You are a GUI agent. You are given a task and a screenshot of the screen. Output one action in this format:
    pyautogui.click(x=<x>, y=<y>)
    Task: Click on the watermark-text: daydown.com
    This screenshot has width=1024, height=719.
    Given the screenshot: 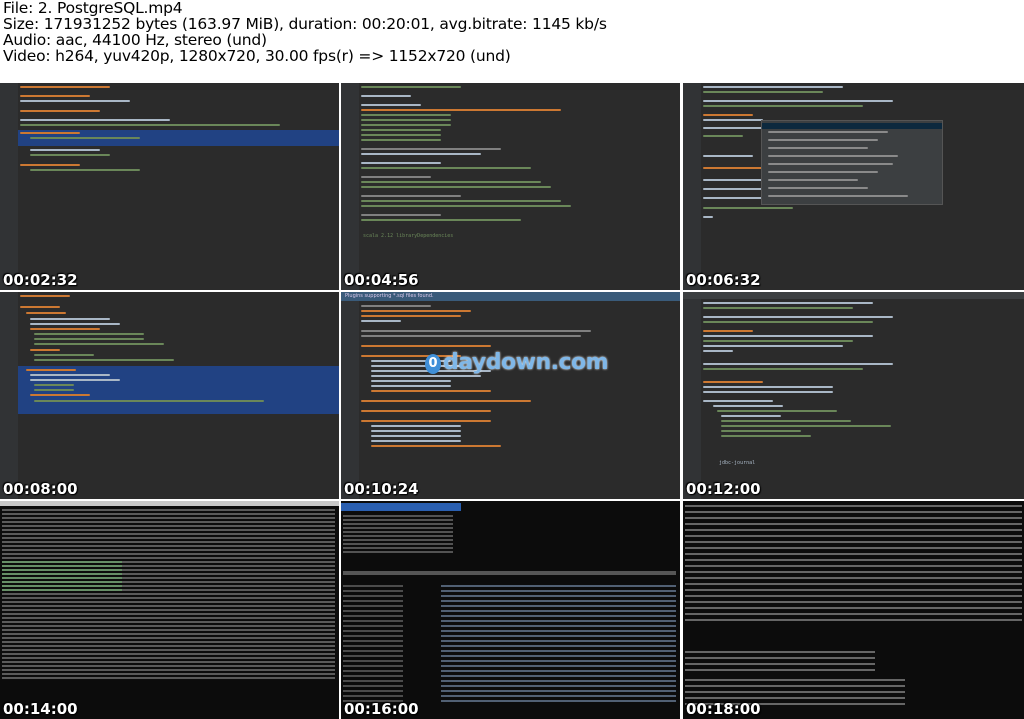 What is the action you would take?
    pyautogui.click(x=526, y=362)
    